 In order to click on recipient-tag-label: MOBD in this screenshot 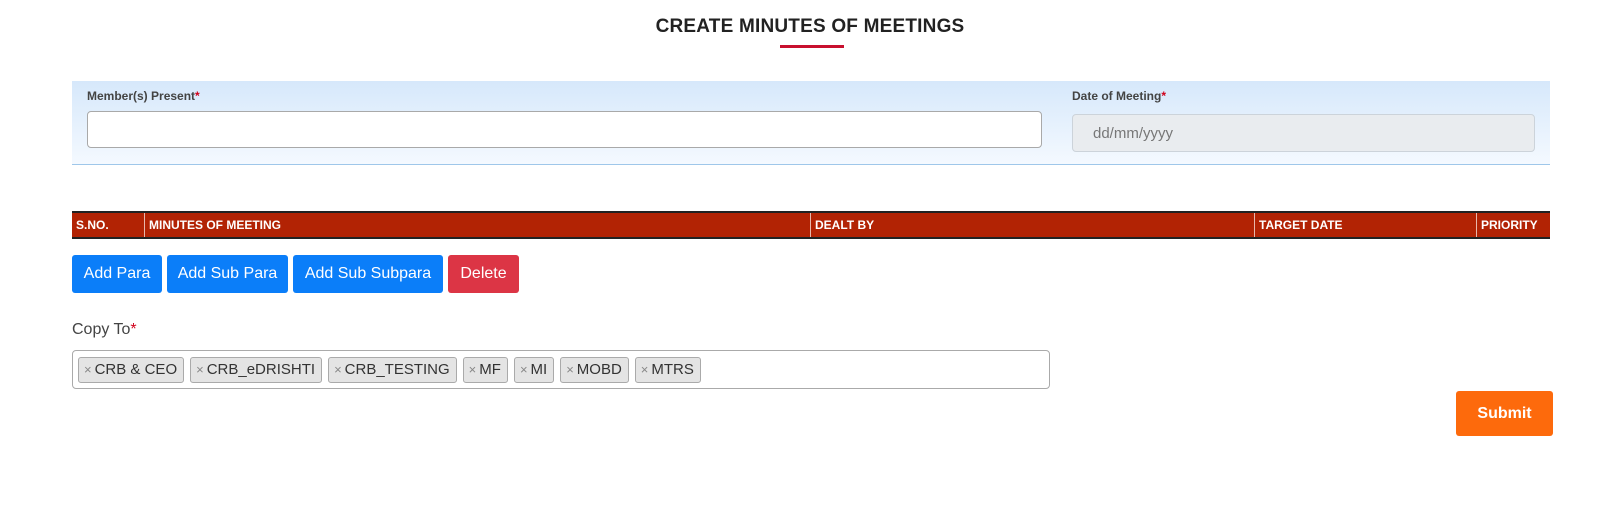, I will do `click(599, 369)`.